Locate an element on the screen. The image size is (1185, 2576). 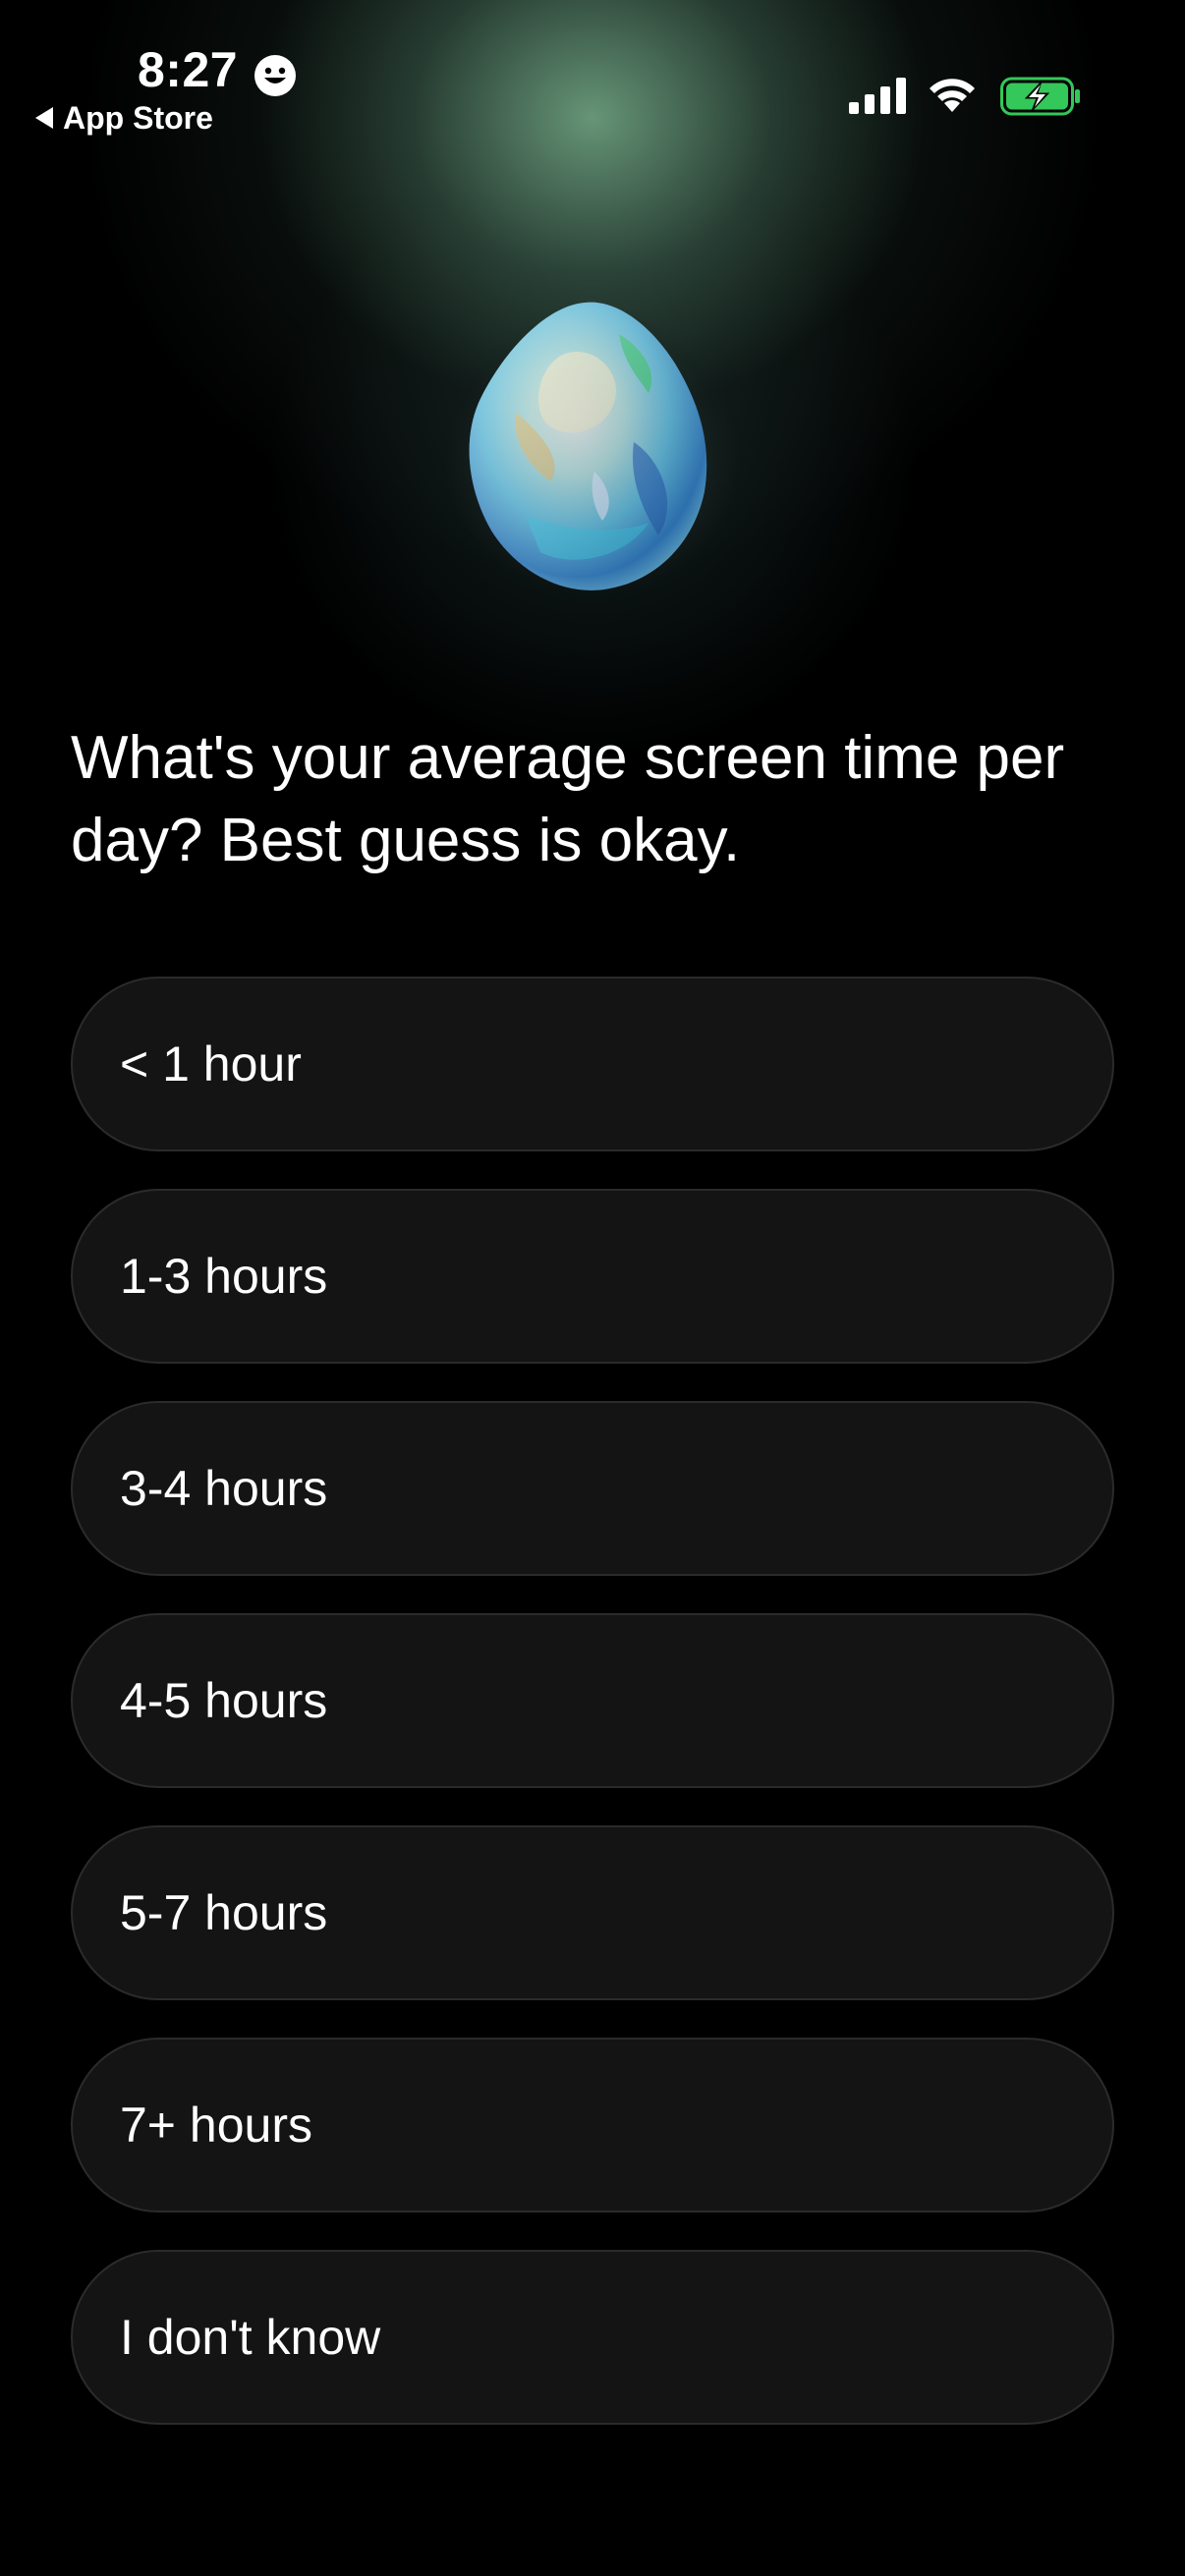
battery-charging-icon is located at coordinates (1040, 96).